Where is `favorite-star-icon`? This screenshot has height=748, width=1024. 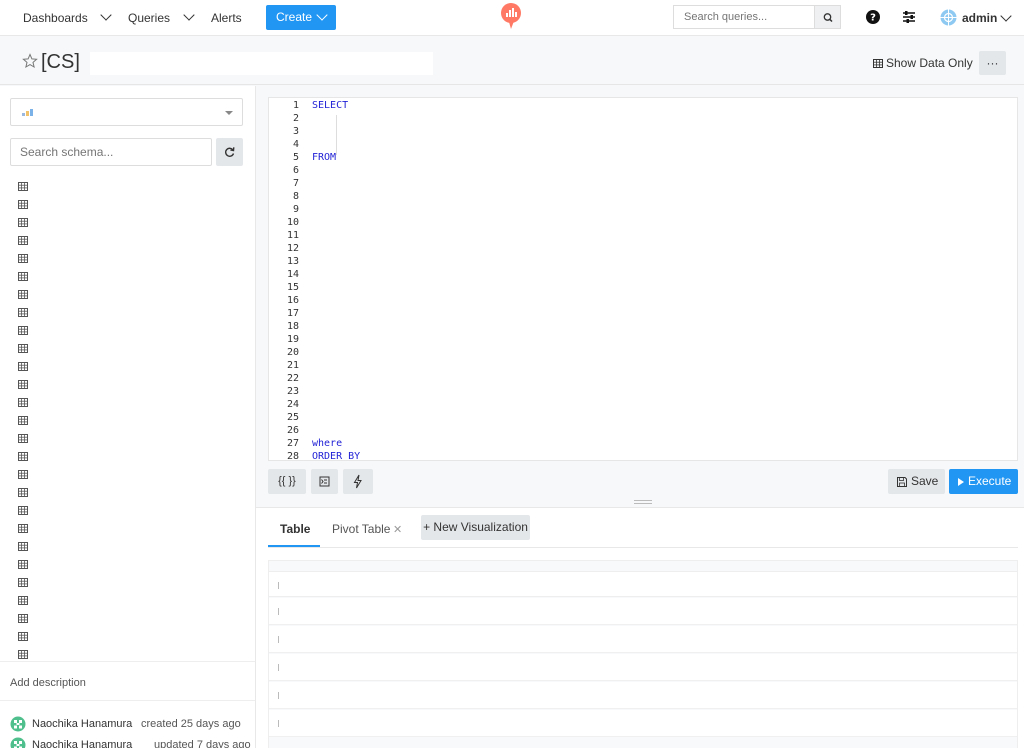 favorite-star-icon is located at coordinates (30, 61).